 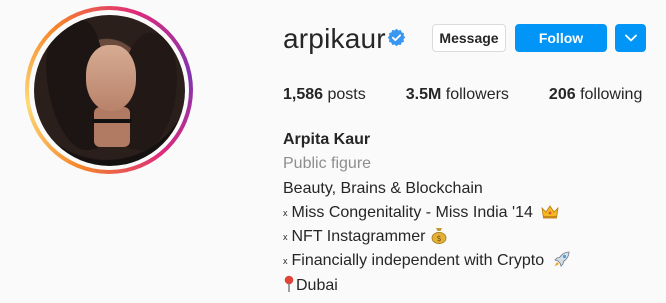 What do you see at coordinates (561, 38) in the screenshot?
I see `follow-button: Follow` at bounding box center [561, 38].